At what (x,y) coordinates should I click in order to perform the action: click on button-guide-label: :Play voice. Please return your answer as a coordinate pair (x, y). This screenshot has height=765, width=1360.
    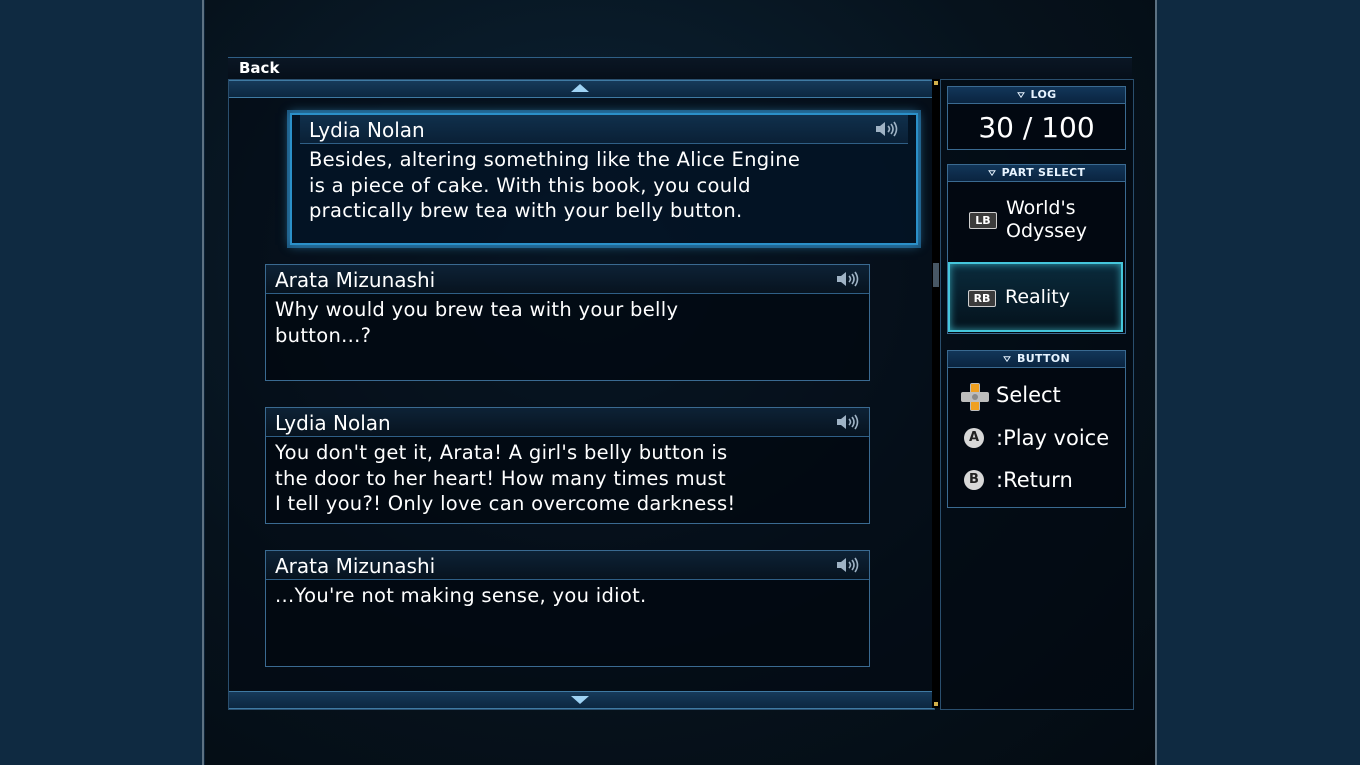
    Looking at the image, I should click on (1053, 438).